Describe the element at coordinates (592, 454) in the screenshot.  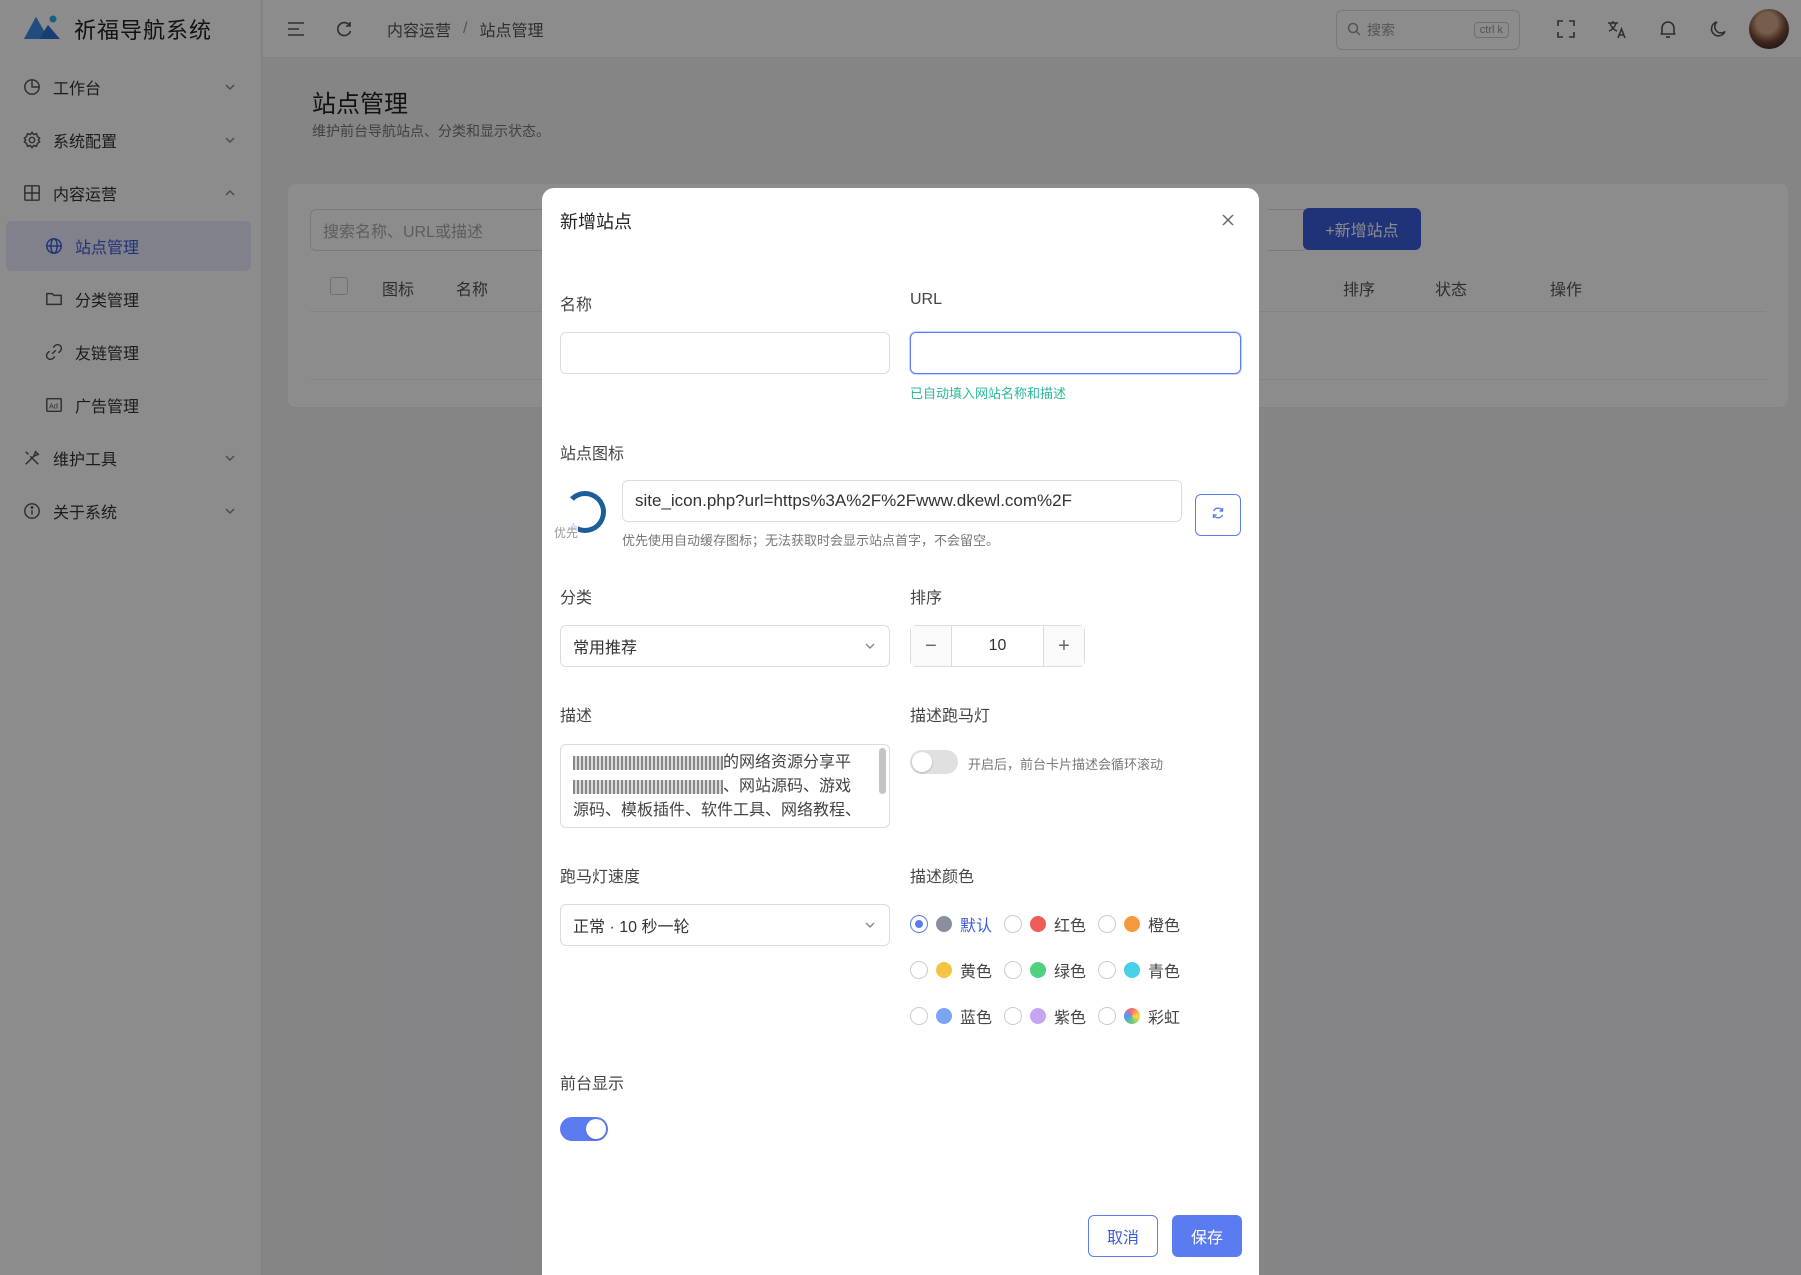
I see `site-icon-label: 站点图标` at that location.